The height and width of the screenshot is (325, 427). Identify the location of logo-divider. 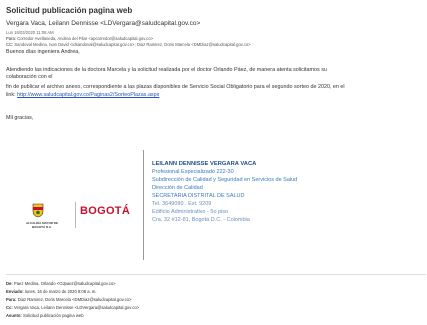
(75, 215).